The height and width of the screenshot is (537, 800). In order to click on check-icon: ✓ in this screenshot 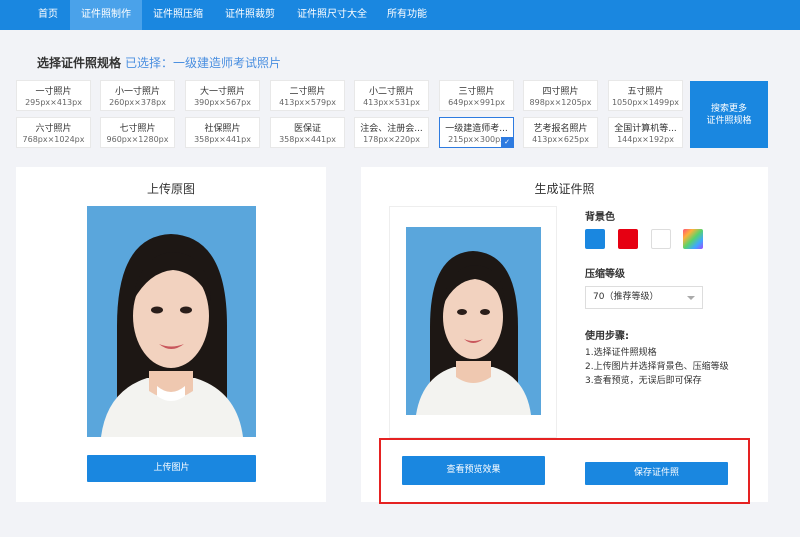, I will do `click(507, 142)`.